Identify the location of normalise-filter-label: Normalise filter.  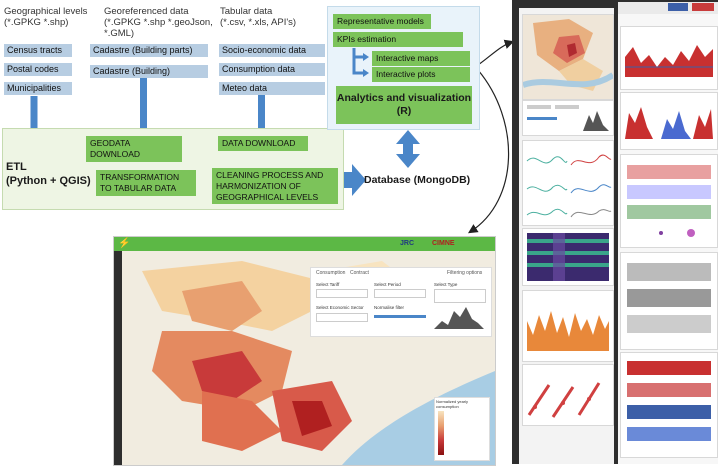
(389, 307).